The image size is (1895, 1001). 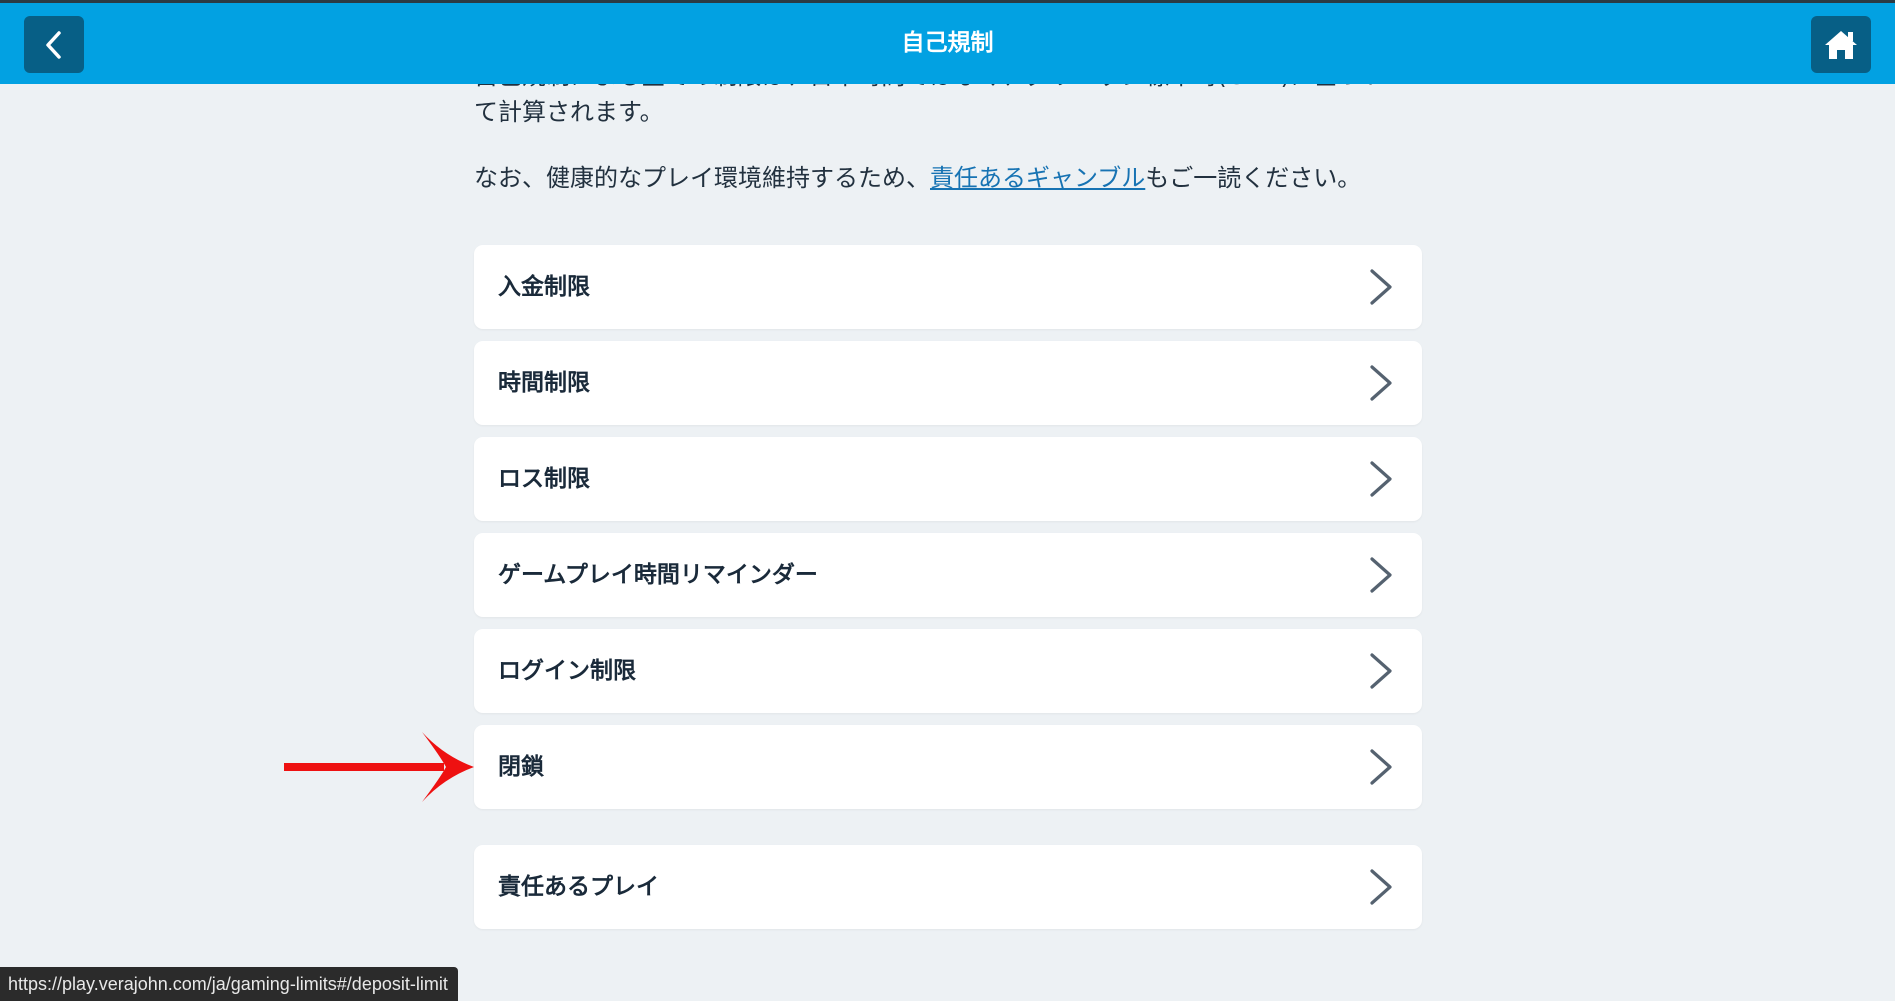 I want to click on menu-item-closure: 閉鎖, so click(x=948, y=767).